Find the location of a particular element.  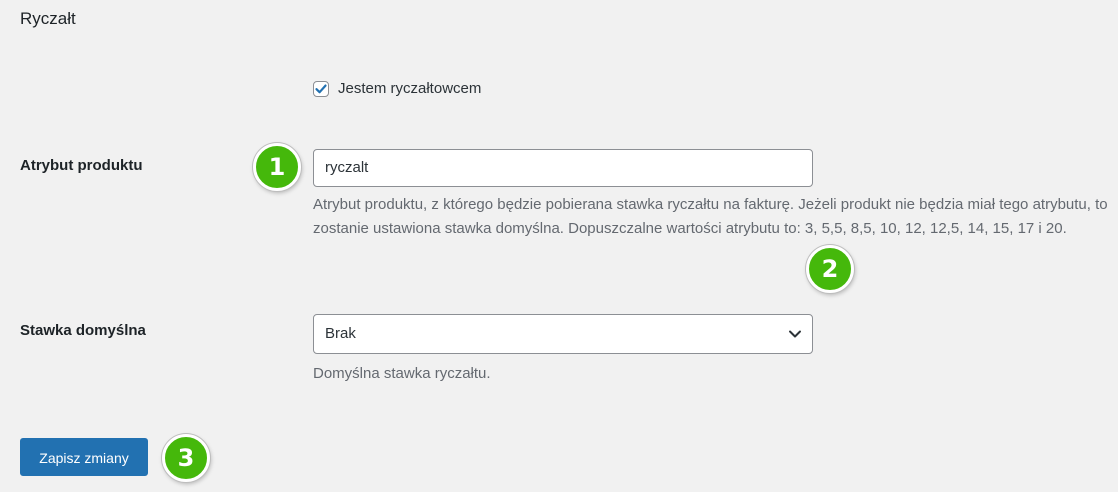

ryczalt-checkbox-row: Jestem ryczałtowcem is located at coordinates (397, 88).